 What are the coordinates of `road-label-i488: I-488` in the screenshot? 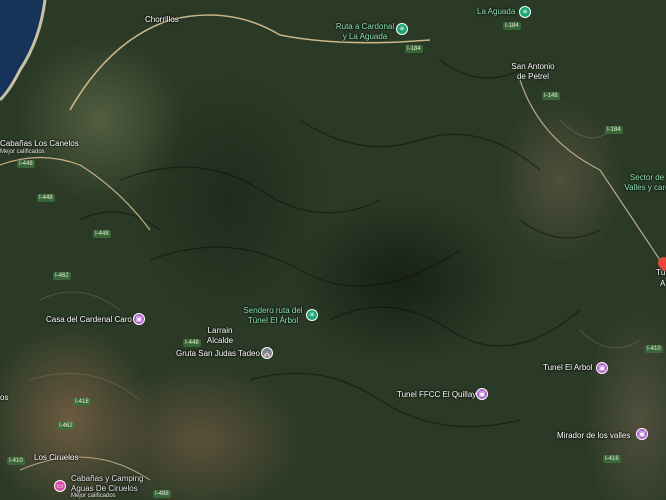 It's located at (162, 494).